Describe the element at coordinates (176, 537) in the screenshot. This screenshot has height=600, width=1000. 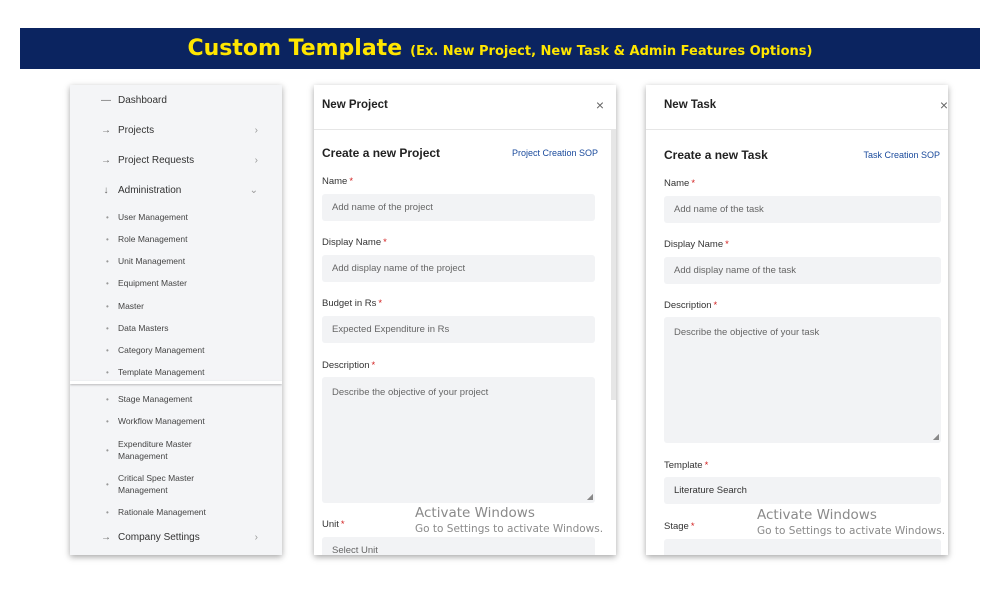
I see `sidebar-item-company-settings: → Company Settings ›` at that location.